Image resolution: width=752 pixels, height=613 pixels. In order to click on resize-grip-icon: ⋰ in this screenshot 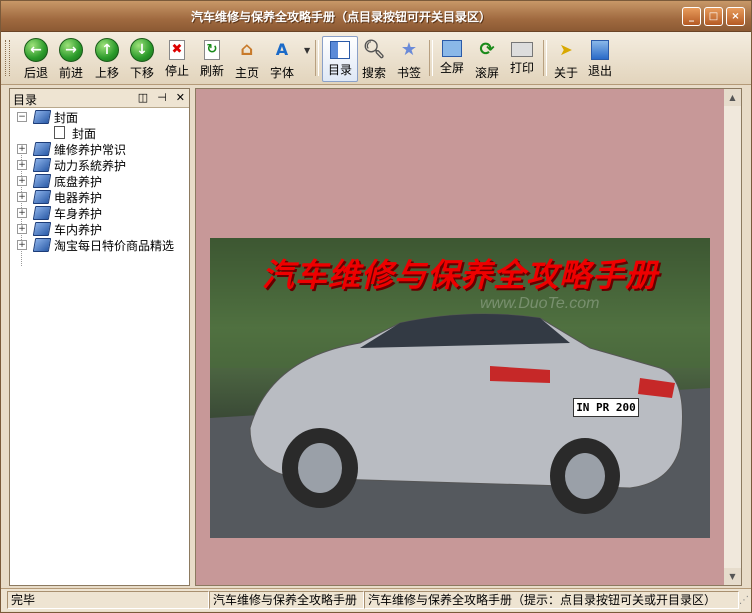, I will do `click(744, 600)`.